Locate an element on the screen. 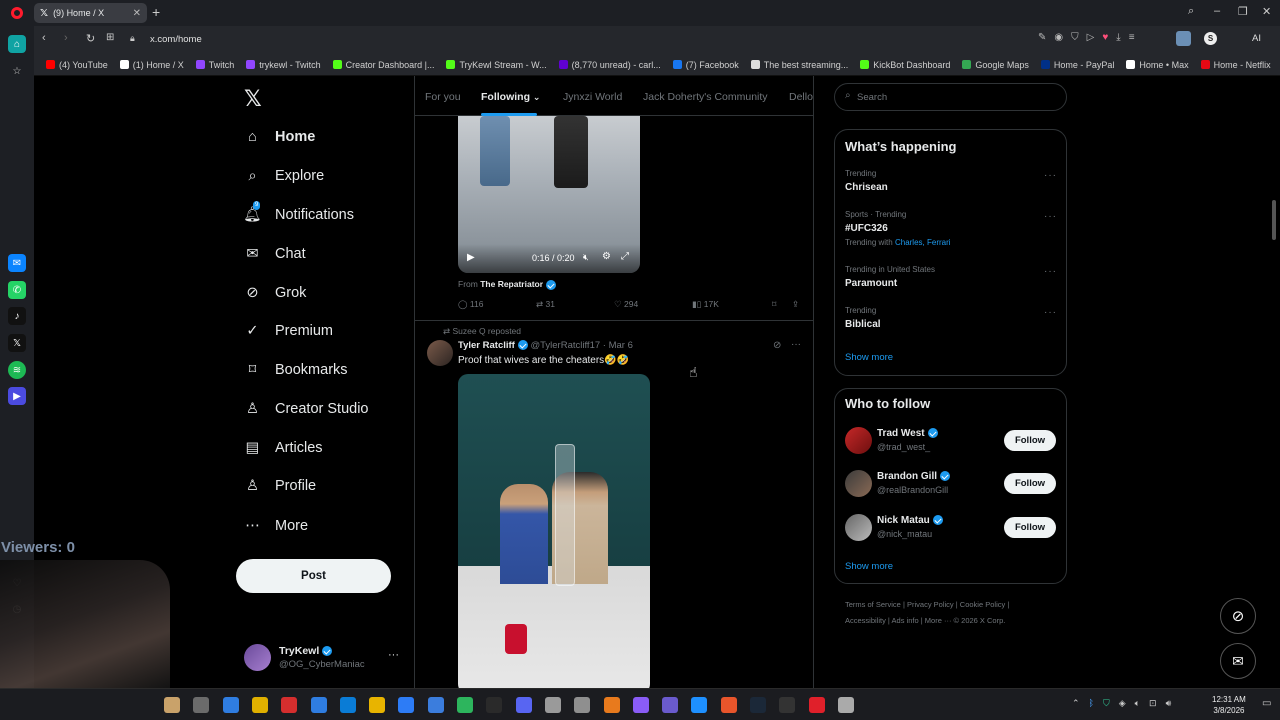 The image size is (1280, 720). nav-bookmarks: ⌑ Bookmarks is located at coordinates (296, 369).